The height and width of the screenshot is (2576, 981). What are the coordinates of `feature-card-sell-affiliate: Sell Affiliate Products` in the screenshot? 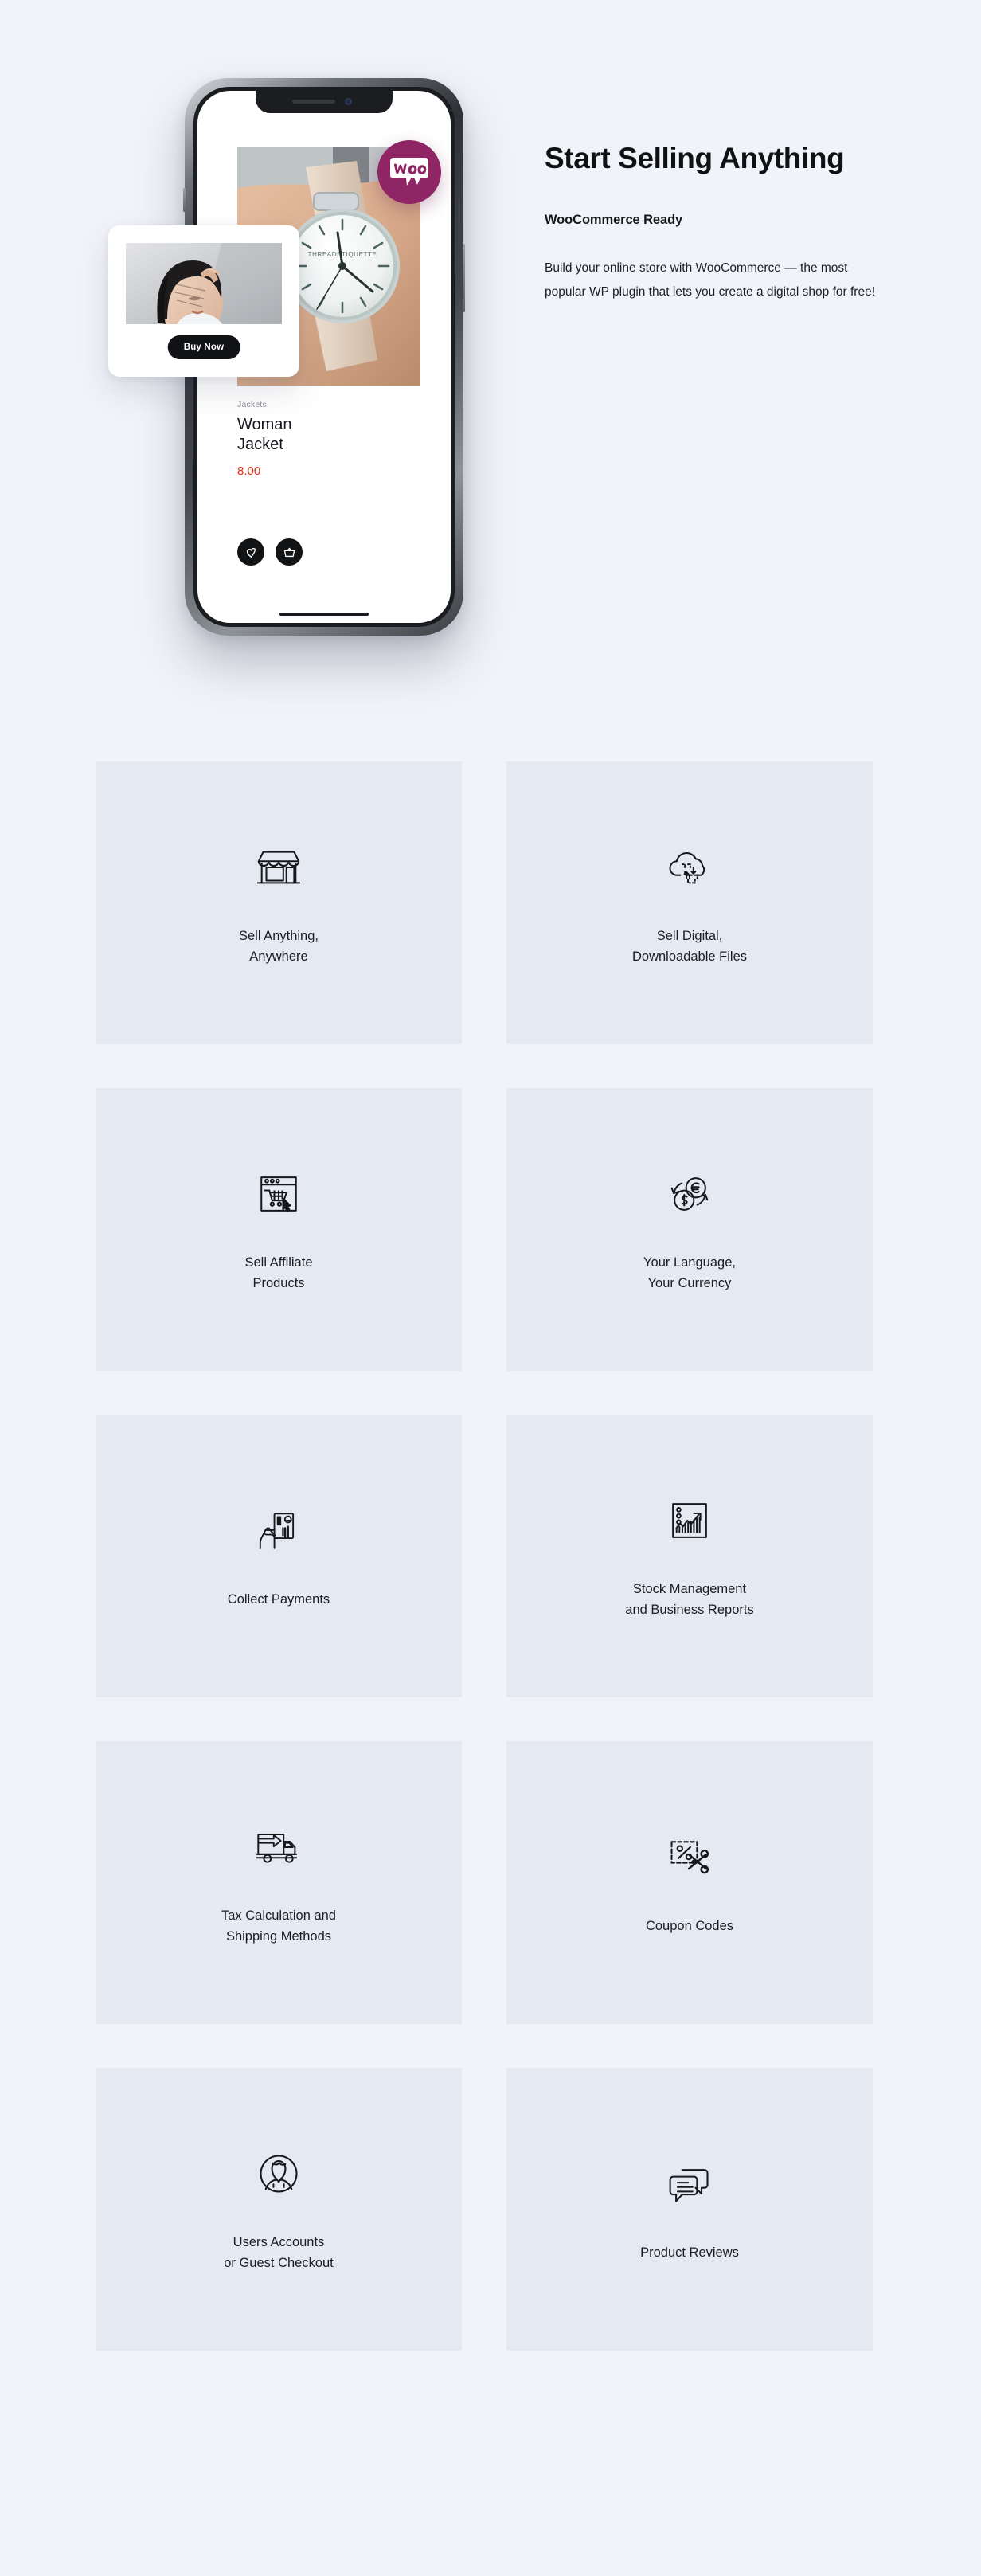 It's located at (279, 1229).